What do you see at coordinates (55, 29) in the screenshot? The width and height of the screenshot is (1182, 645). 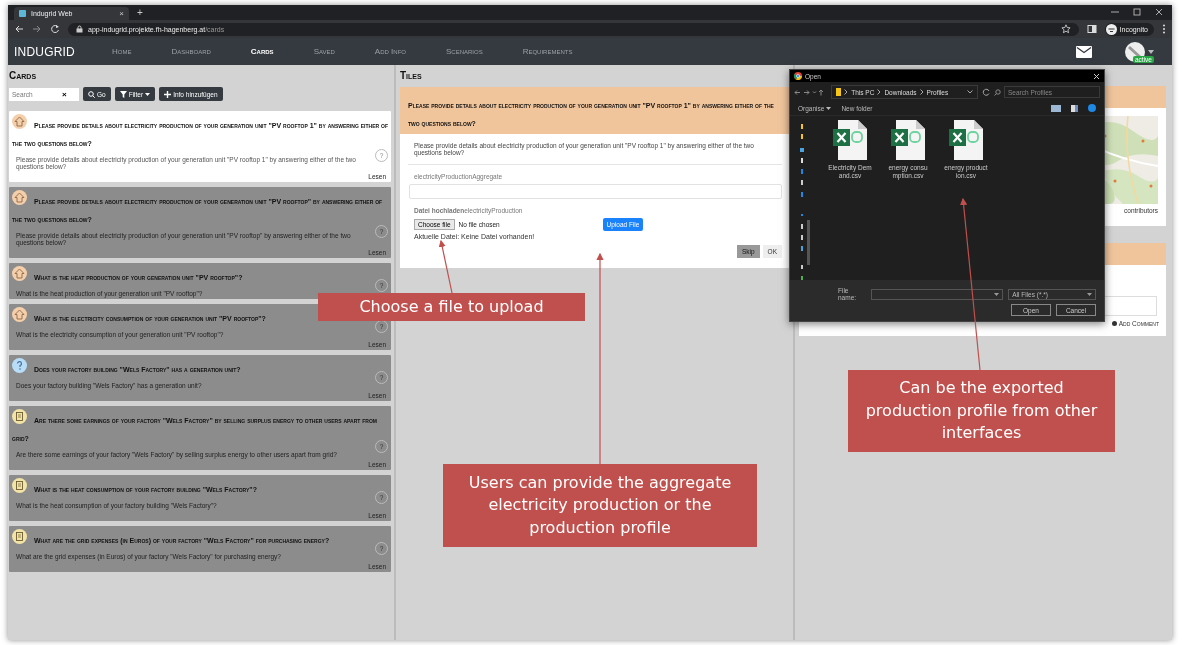 I see `reload-icon` at bounding box center [55, 29].